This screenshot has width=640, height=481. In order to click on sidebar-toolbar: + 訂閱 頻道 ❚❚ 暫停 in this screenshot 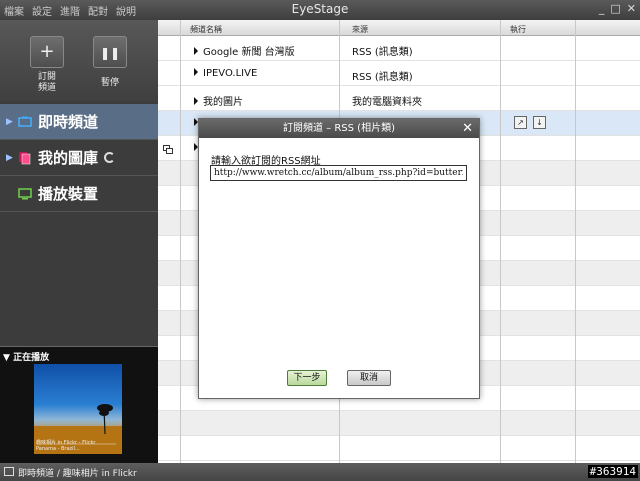, I will do `click(79, 61)`.